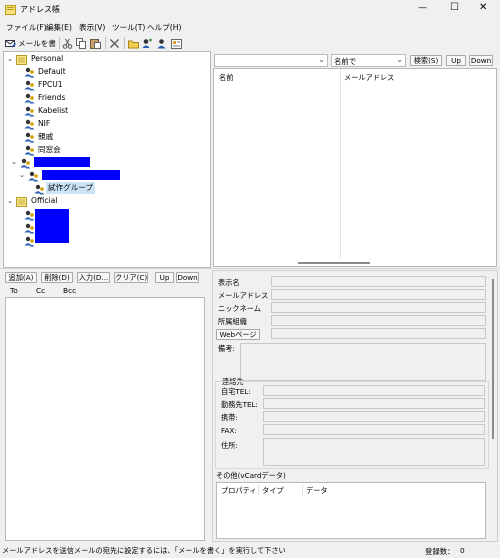  I want to click on menu-help: ヘルプ(H), so click(164, 27).